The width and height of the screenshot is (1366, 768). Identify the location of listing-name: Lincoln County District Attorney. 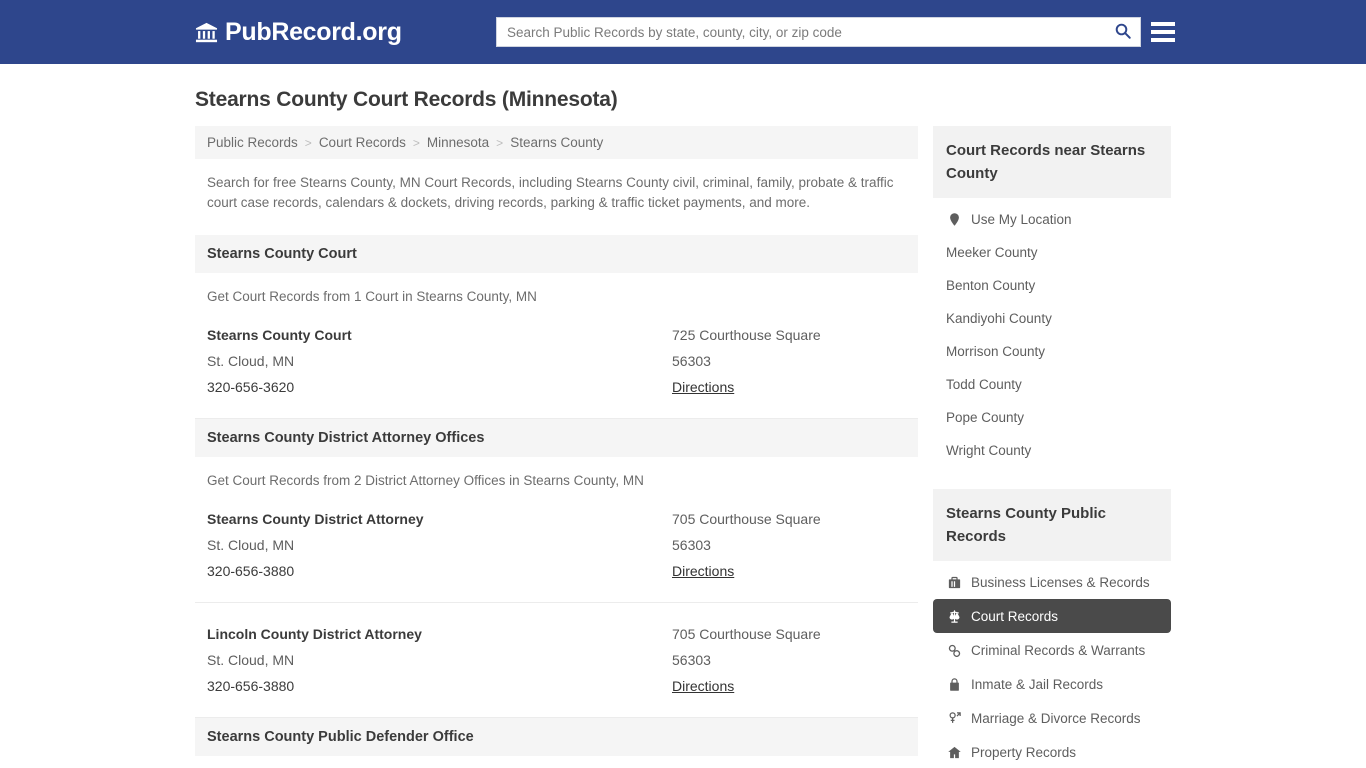
(439, 634).